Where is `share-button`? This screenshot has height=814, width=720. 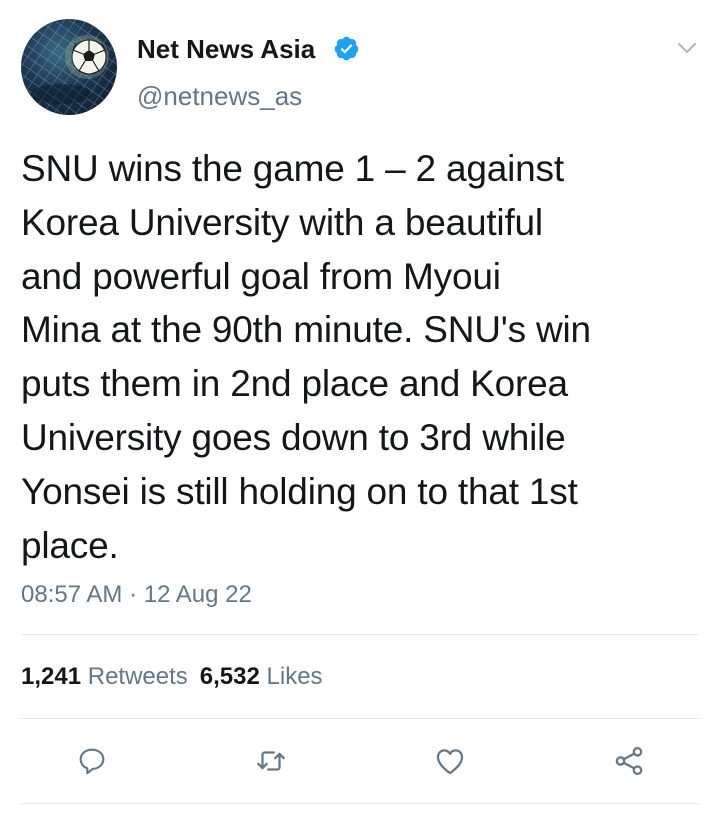
share-button is located at coordinates (629, 761).